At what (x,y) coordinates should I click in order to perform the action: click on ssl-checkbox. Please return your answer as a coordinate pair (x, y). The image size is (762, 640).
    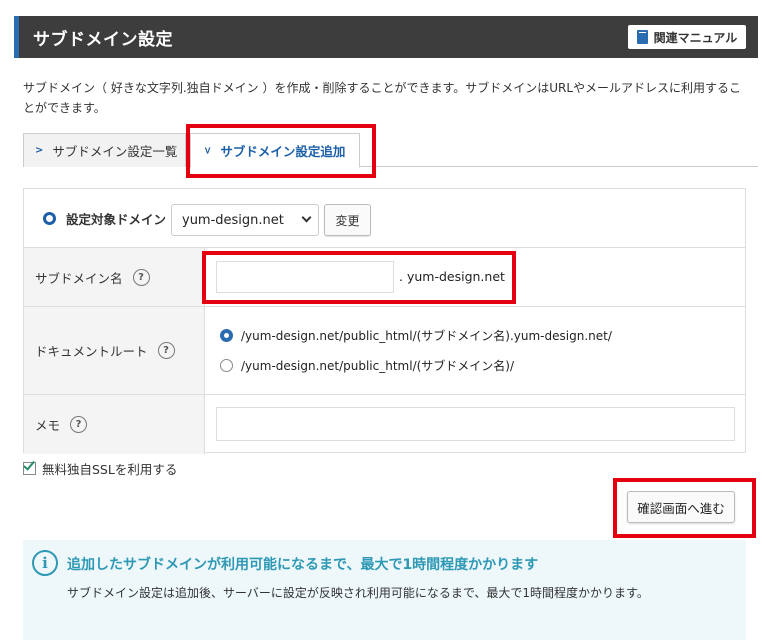
    Looking at the image, I should click on (29, 466).